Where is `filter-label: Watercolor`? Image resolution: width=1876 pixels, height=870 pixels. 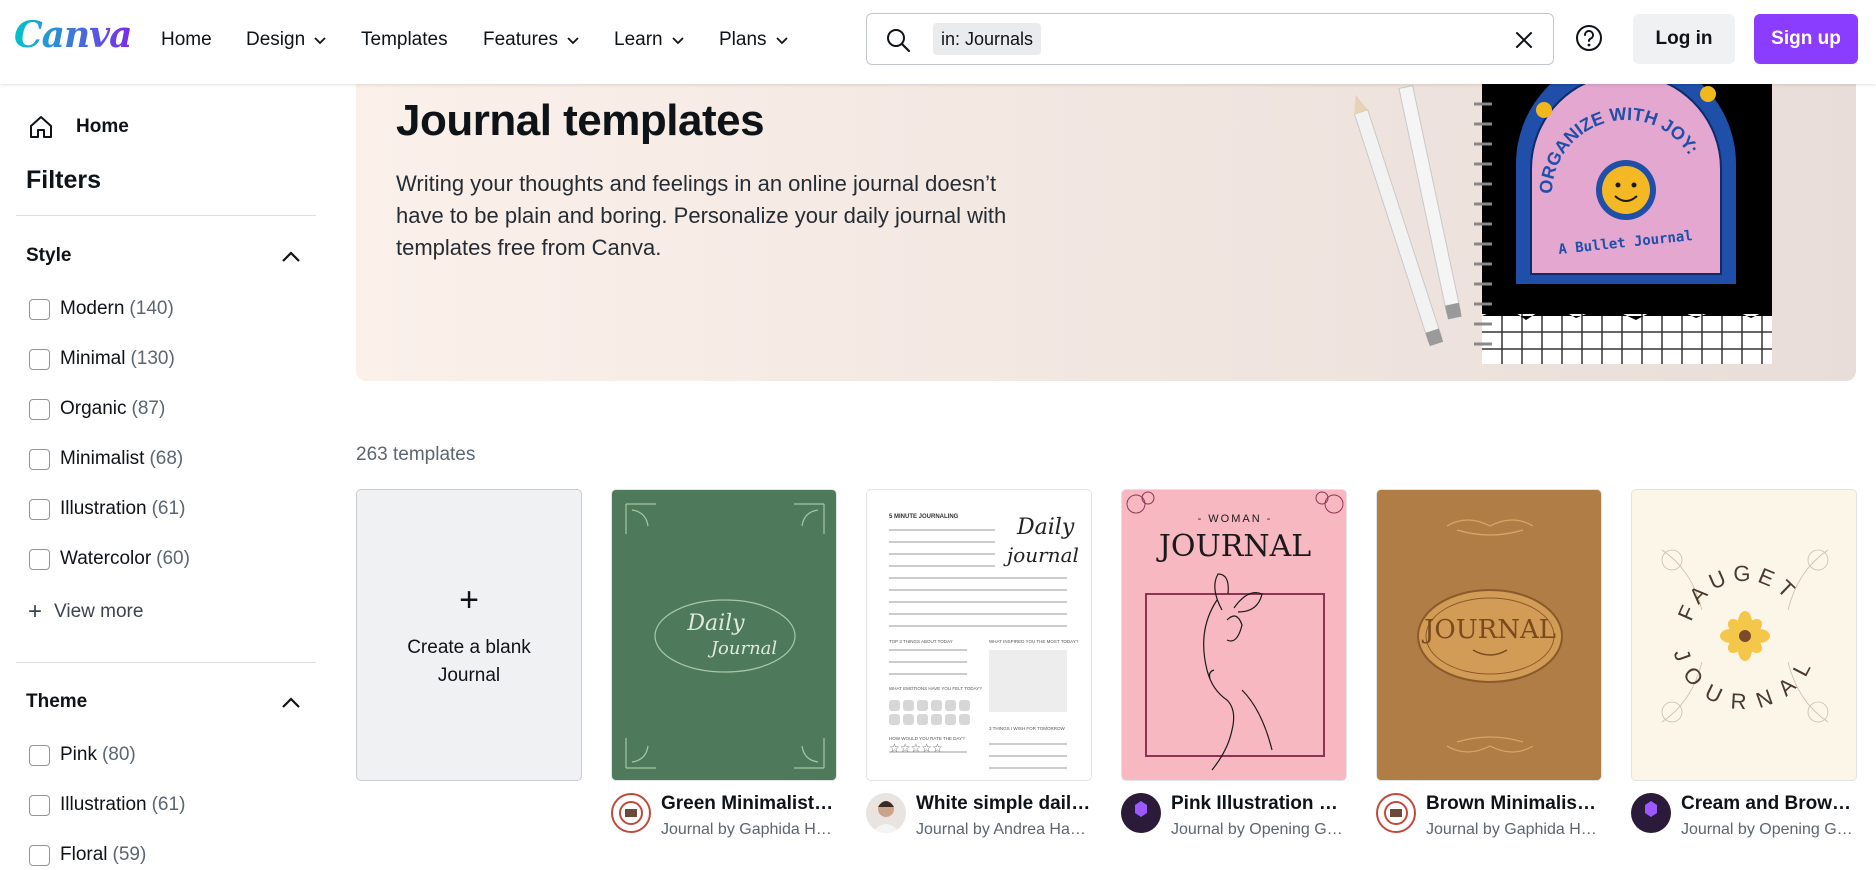
filter-label: Watercolor is located at coordinates (106, 558).